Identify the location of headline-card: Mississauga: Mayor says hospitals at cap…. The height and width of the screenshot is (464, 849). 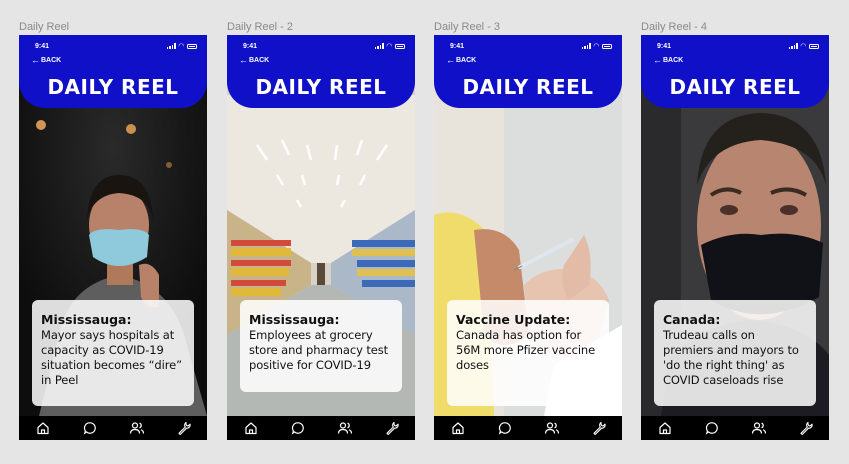
(113, 353).